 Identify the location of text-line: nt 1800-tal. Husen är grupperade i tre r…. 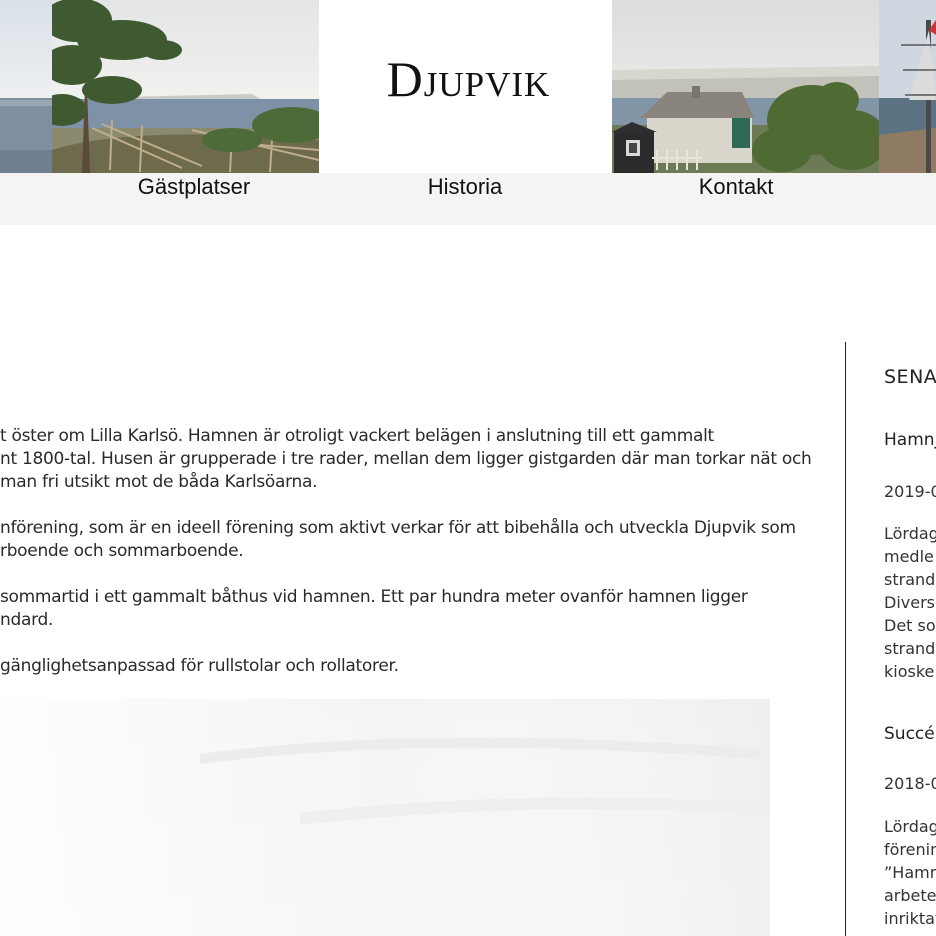
(406, 459).